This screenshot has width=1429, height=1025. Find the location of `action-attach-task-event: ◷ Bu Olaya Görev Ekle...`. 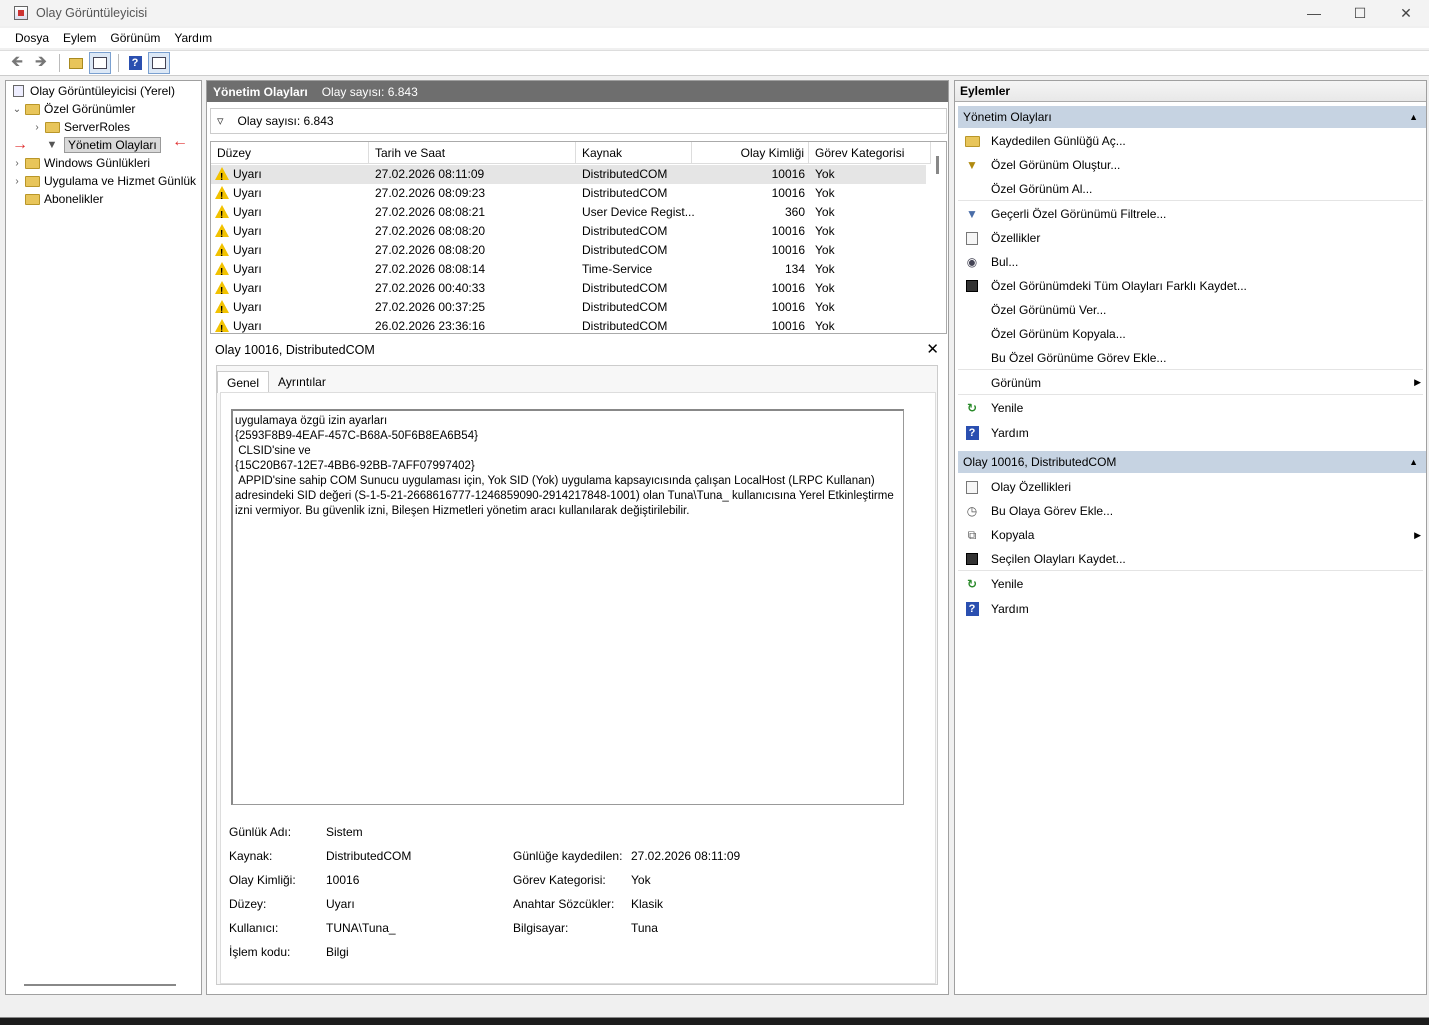

action-attach-task-event: ◷ Bu Olaya Görev Ekle... is located at coordinates (1190, 511).